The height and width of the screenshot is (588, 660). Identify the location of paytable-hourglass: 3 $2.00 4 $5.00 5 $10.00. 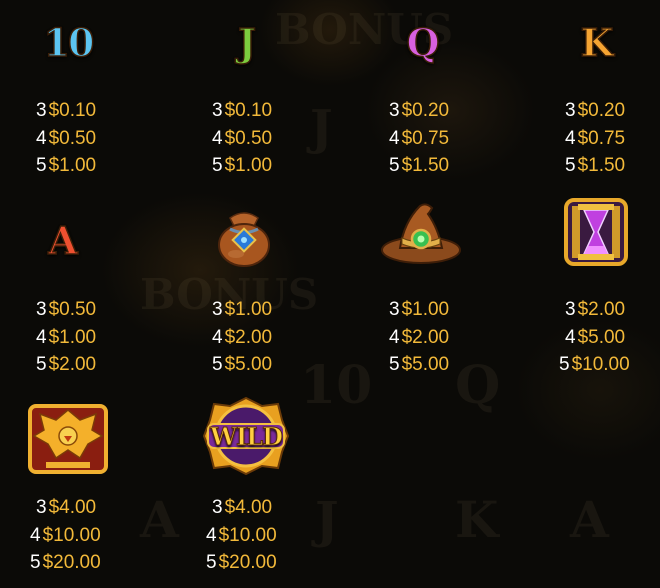
(594, 337).